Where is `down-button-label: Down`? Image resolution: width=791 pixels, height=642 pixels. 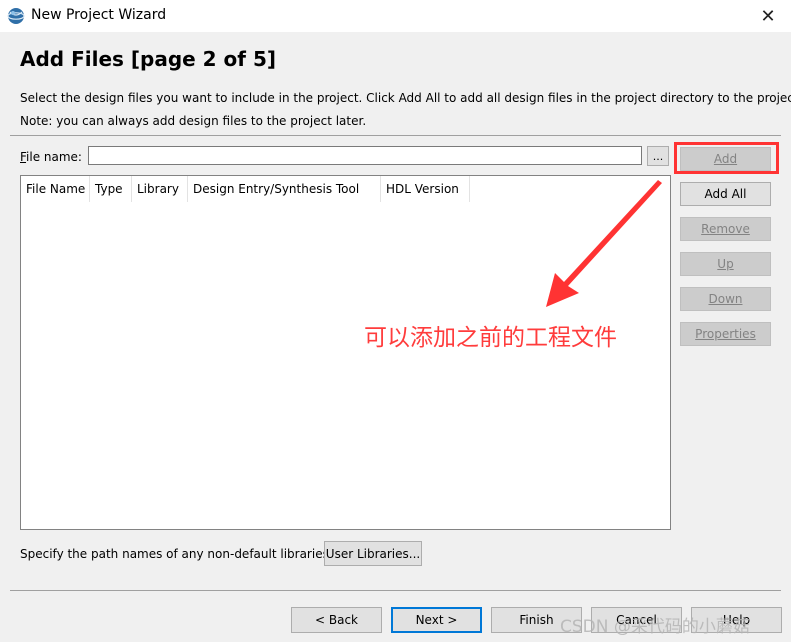
down-button-label: Down is located at coordinates (725, 299).